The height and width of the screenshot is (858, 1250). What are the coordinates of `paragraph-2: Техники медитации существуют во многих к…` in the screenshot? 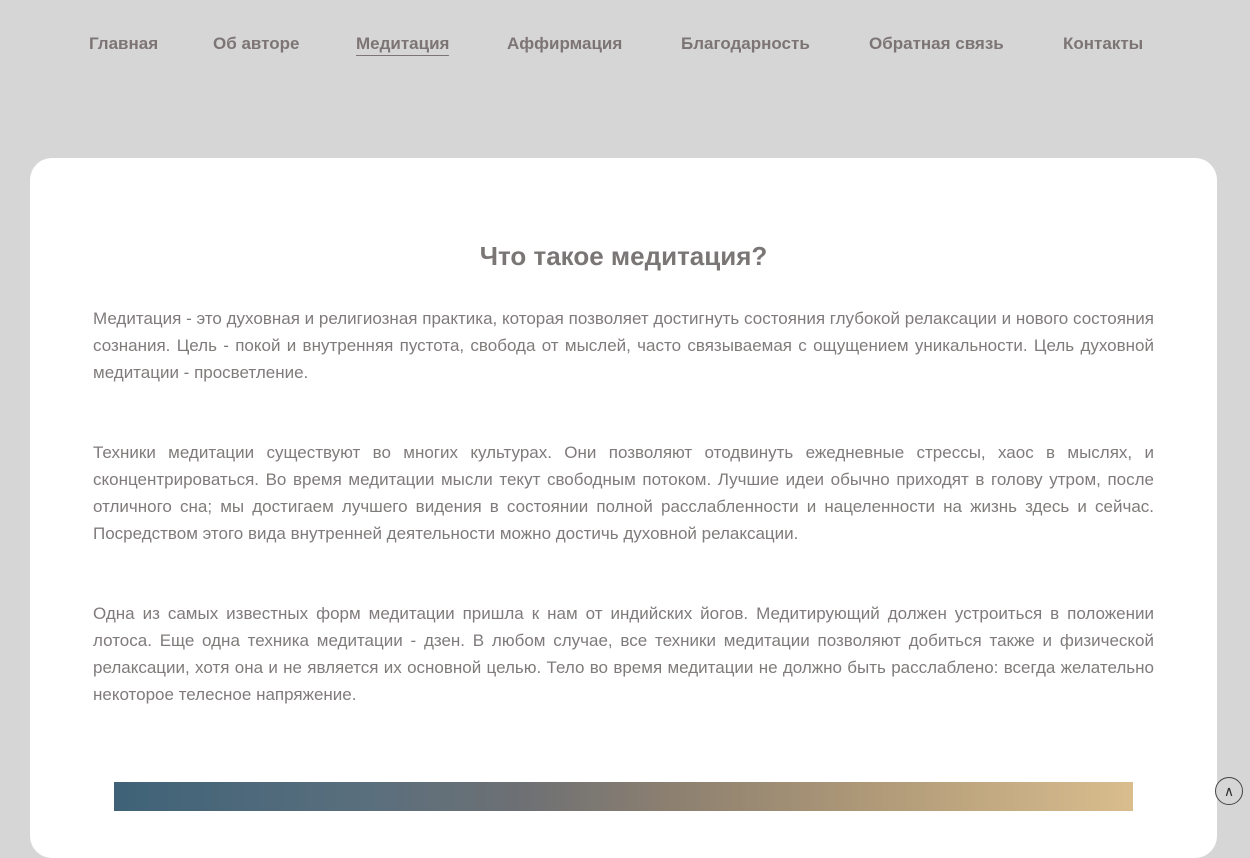 It's located at (623, 493).